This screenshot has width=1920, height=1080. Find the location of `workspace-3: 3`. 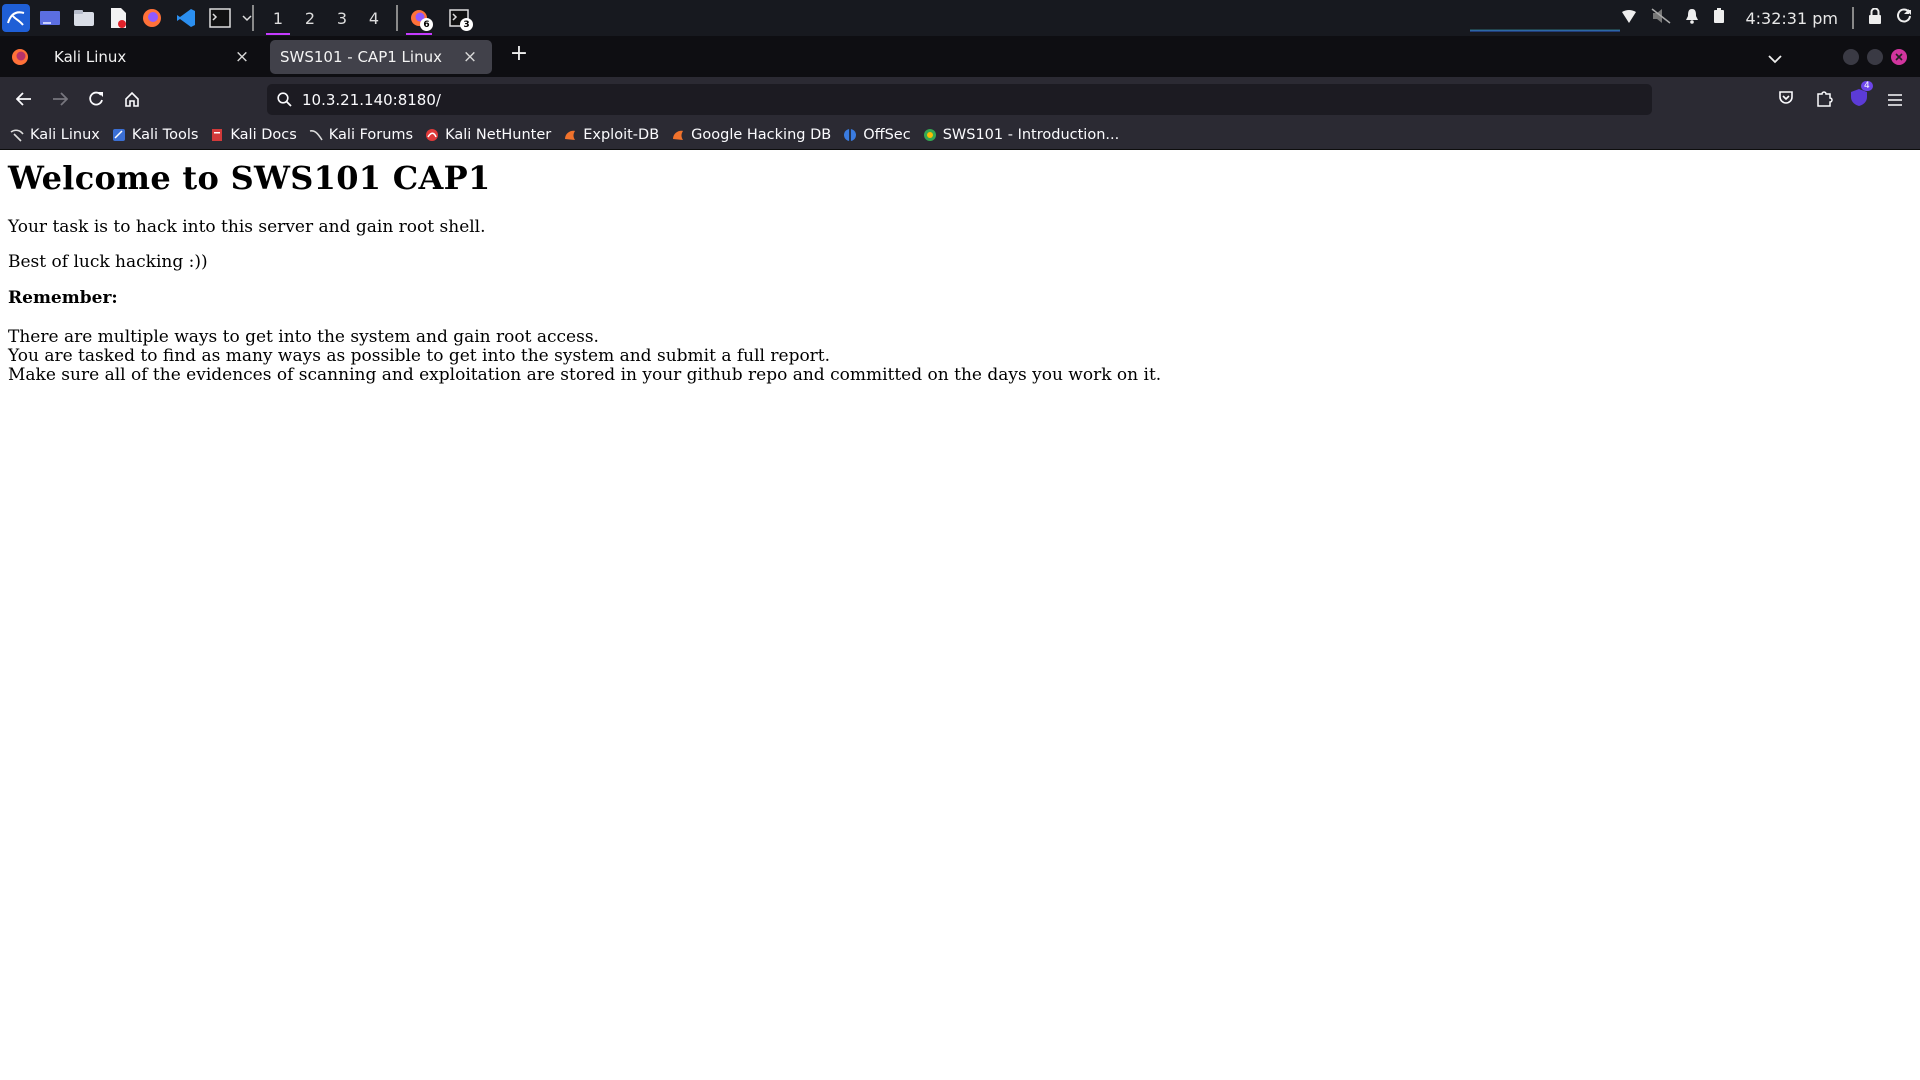

workspace-3: 3 is located at coordinates (342, 18).